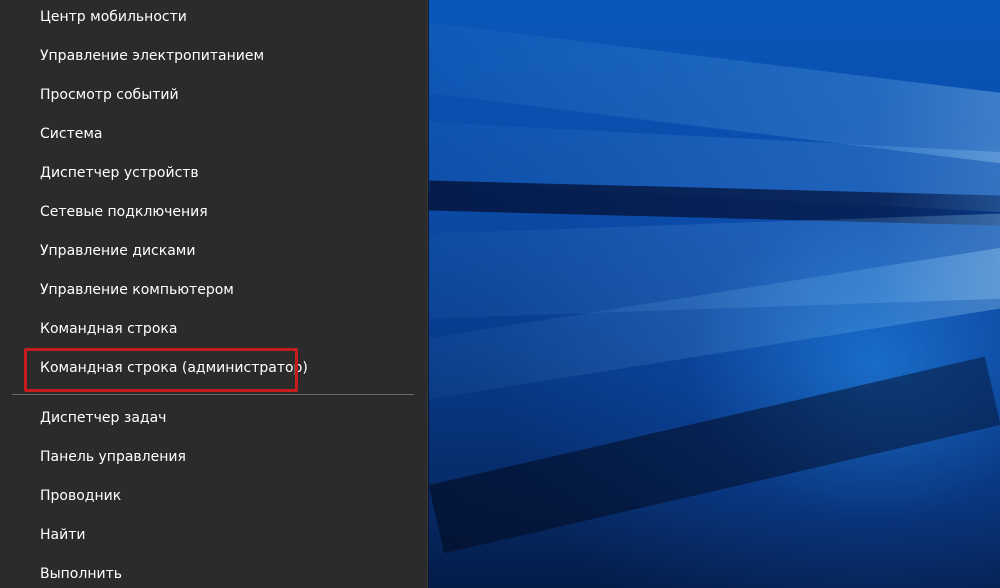  What do you see at coordinates (137, 290) in the screenshot?
I see `menu-item-computer-management: Управление компьютером` at bounding box center [137, 290].